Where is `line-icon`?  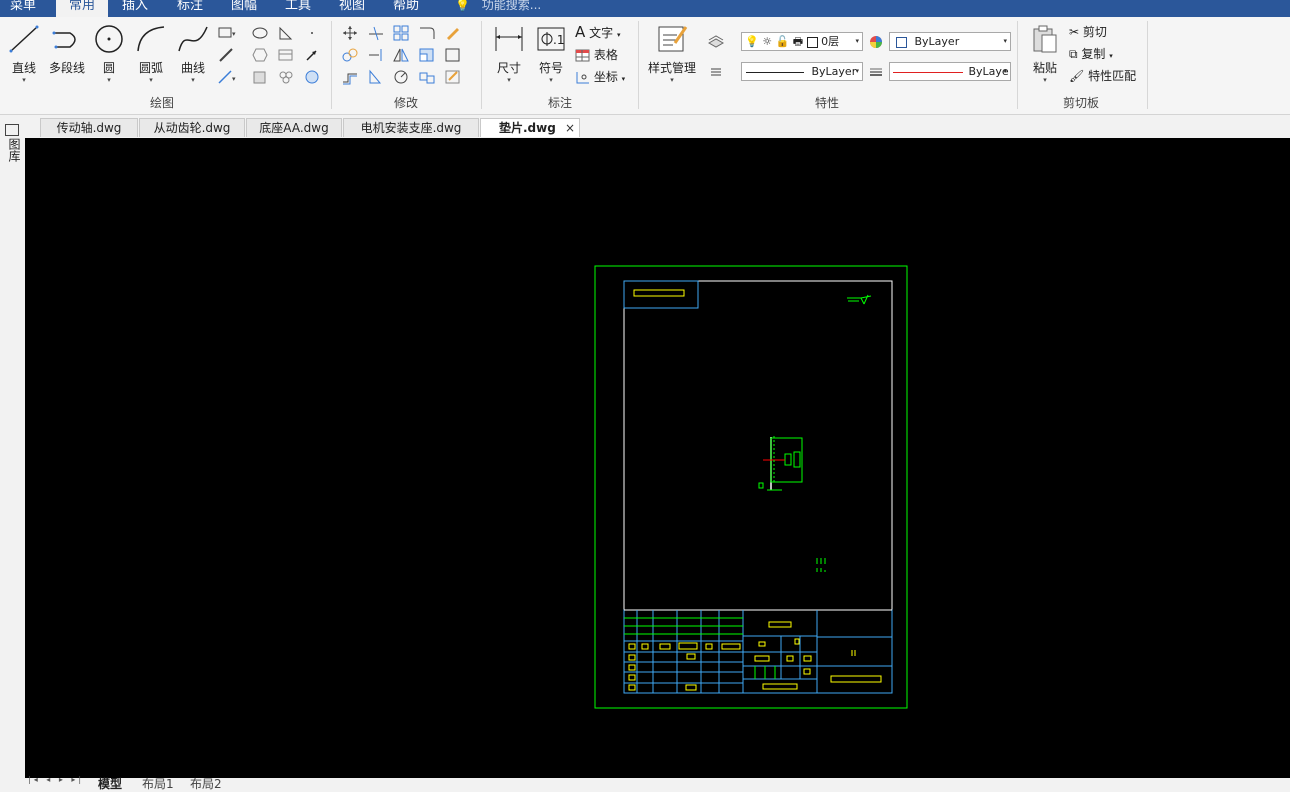 line-icon is located at coordinates (24, 39).